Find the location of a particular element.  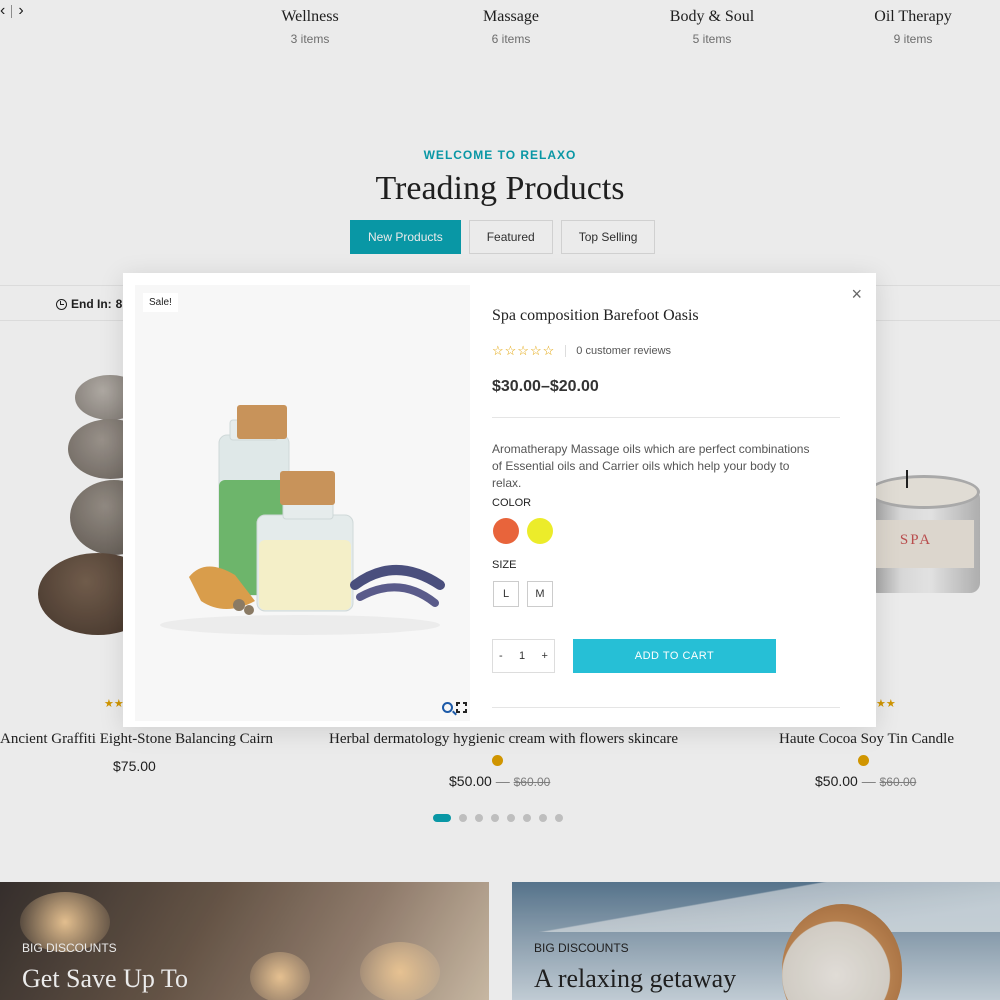

size-option-m: M is located at coordinates (540, 594).